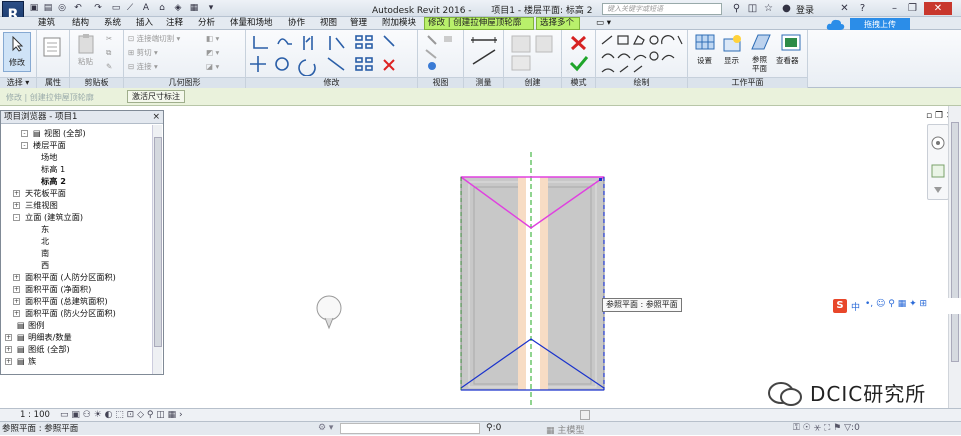 The width and height of the screenshot is (961, 436). Describe the element at coordinates (844, 8) in the screenshot. I see `exchange-icon: ✕` at that location.